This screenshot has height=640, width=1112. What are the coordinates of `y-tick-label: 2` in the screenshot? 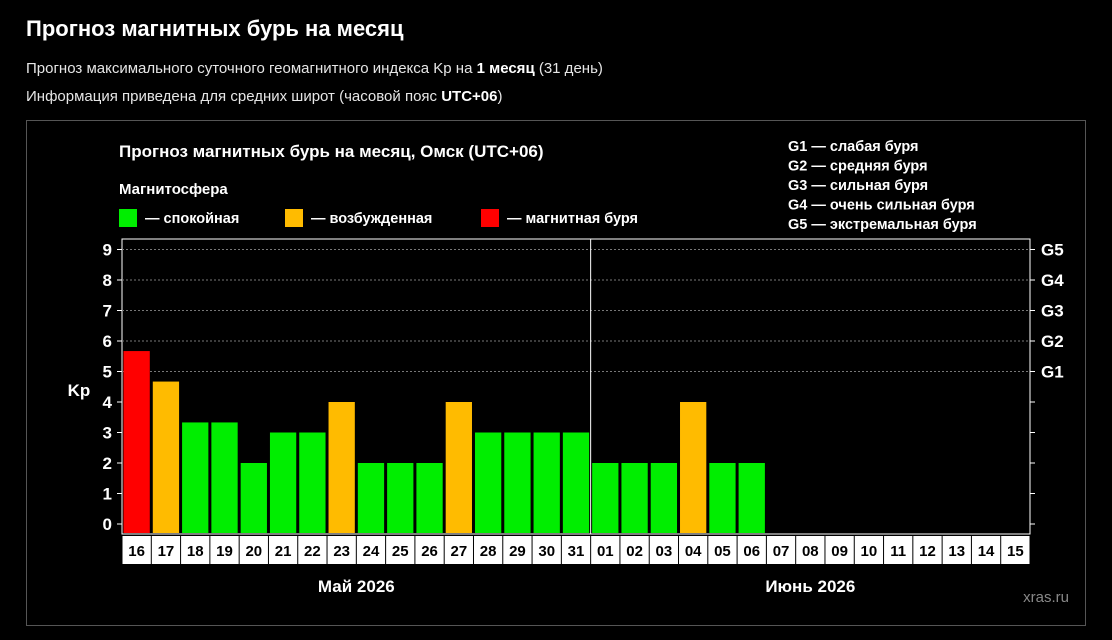 It's located at (107, 463).